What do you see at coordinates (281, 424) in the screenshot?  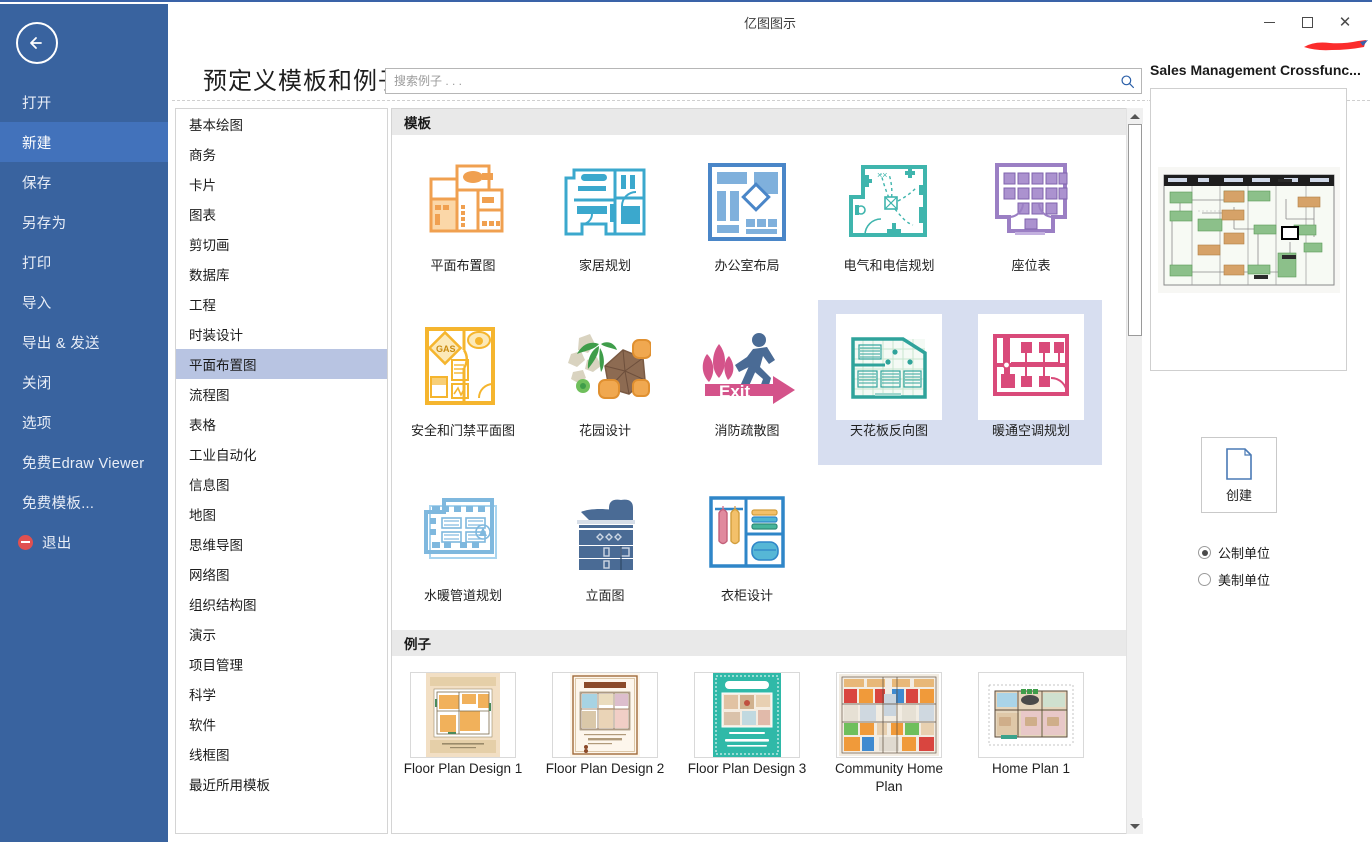 I see `category-item: 表格` at bounding box center [281, 424].